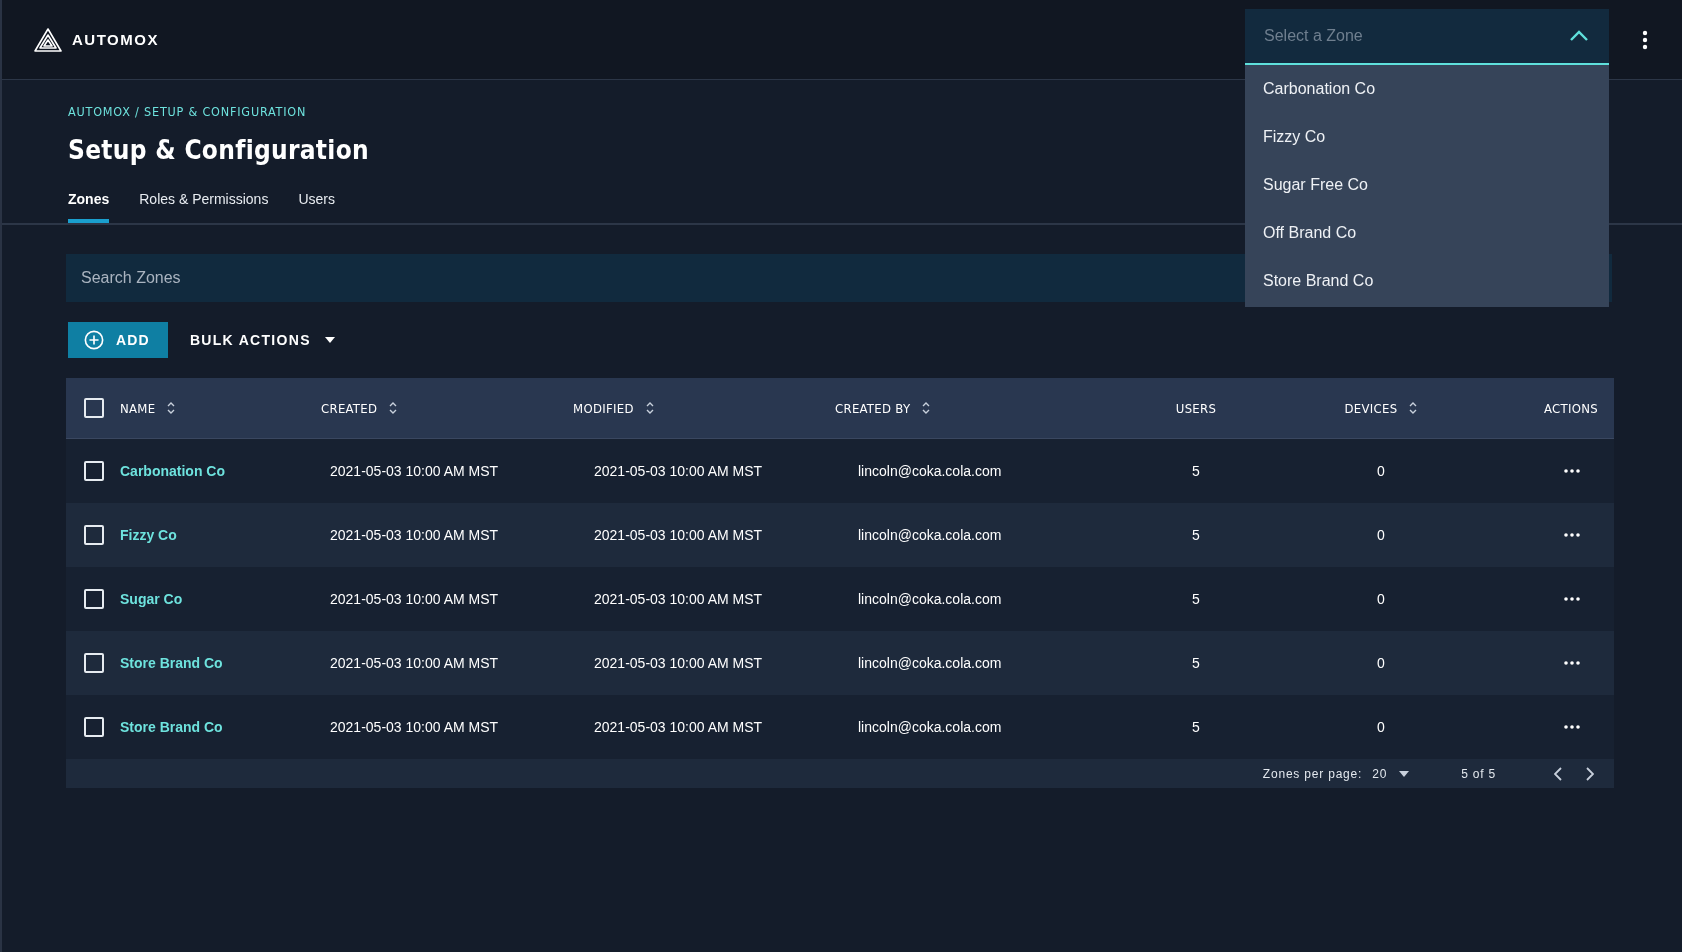 The height and width of the screenshot is (952, 1682). I want to click on column-header: CREATED BY, so click(883, 408).